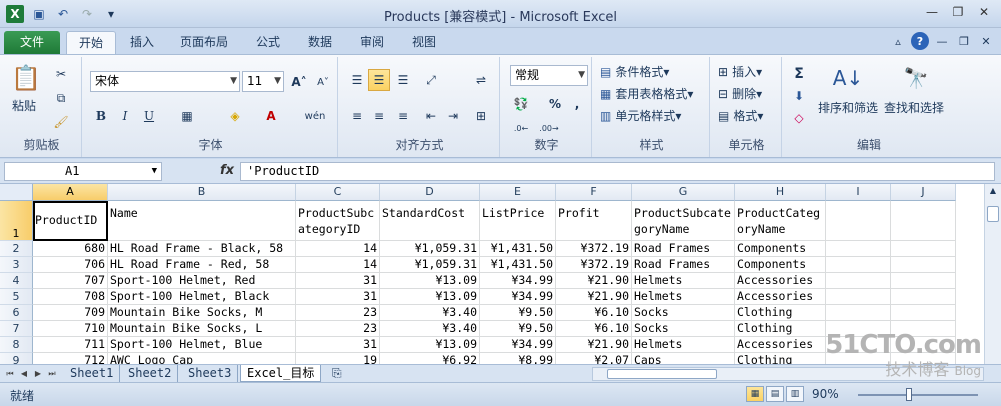  I want to click on italic-button: I, so click(125, 116).